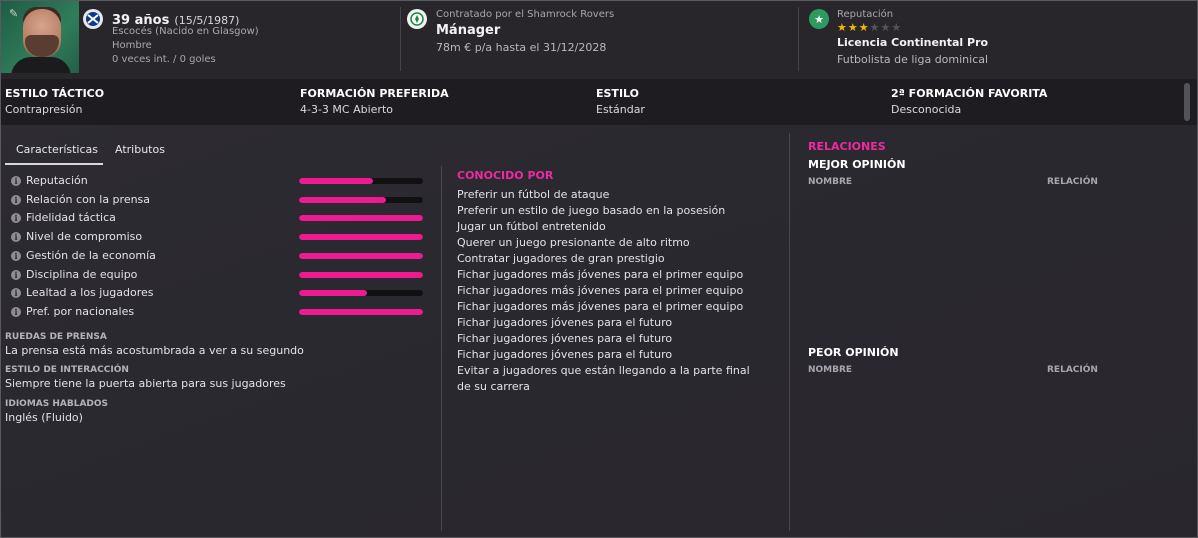 The width and height of the screenshot is (1198, 538). I want to click on contract-label: Contratado por el Shamrock Rovers, so click(525, 14).